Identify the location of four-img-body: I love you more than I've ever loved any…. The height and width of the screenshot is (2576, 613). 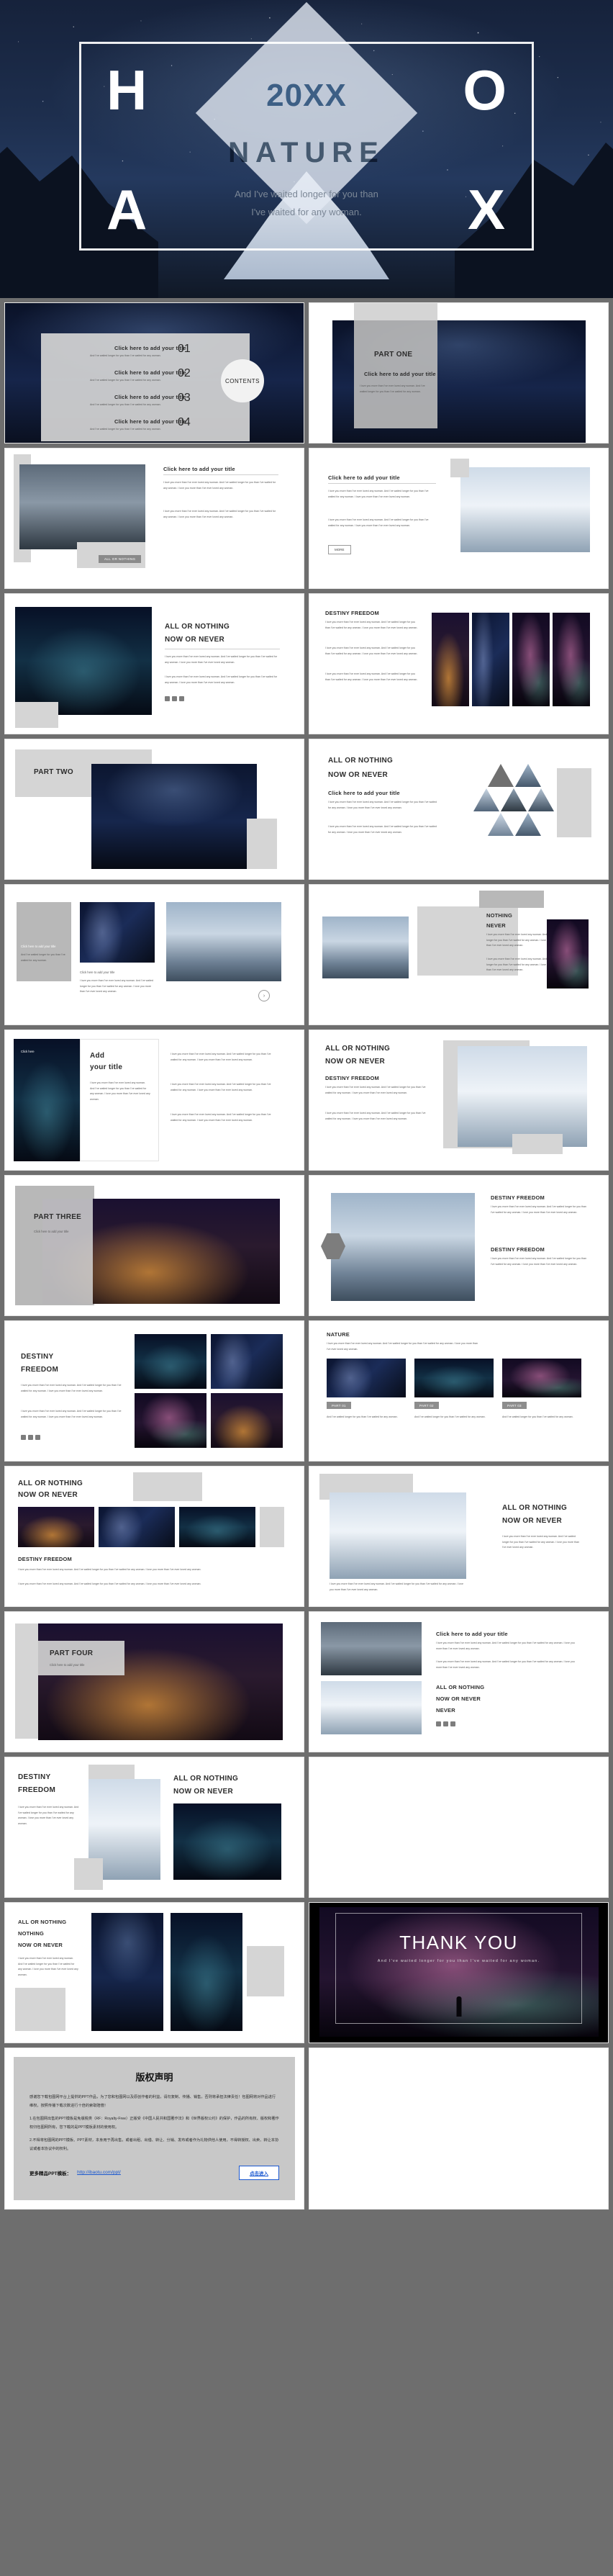
(371, 625).